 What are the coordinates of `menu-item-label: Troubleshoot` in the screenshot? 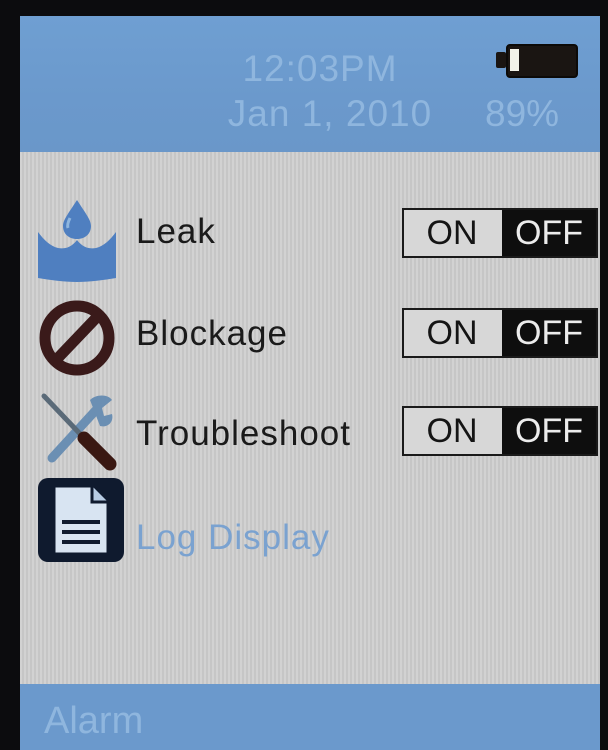 It's located at (243, 433).